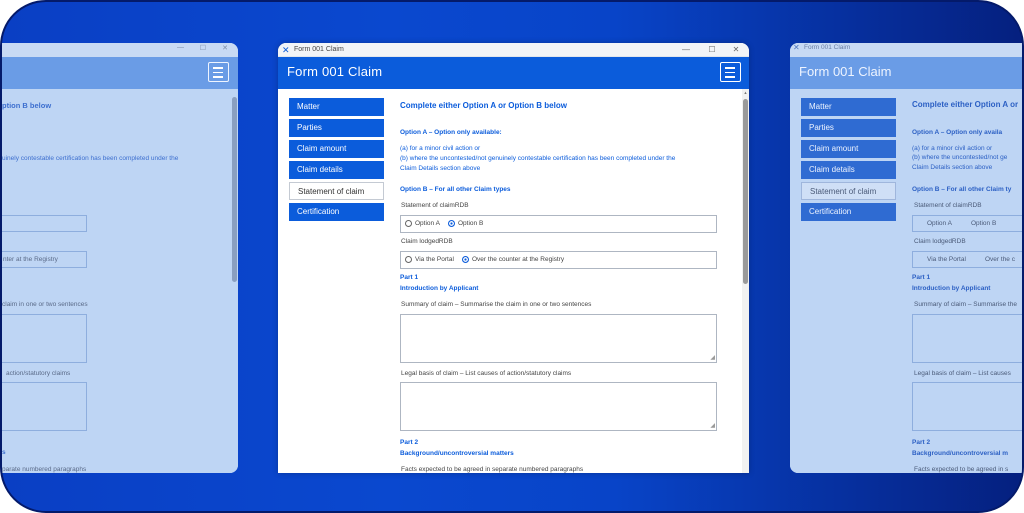 The image size is (1024, 513). What do you see at coordinates (336, 212) in the screenshot?
I see `sidebar-item-certification: Certification` at bounding box center [336, 212].